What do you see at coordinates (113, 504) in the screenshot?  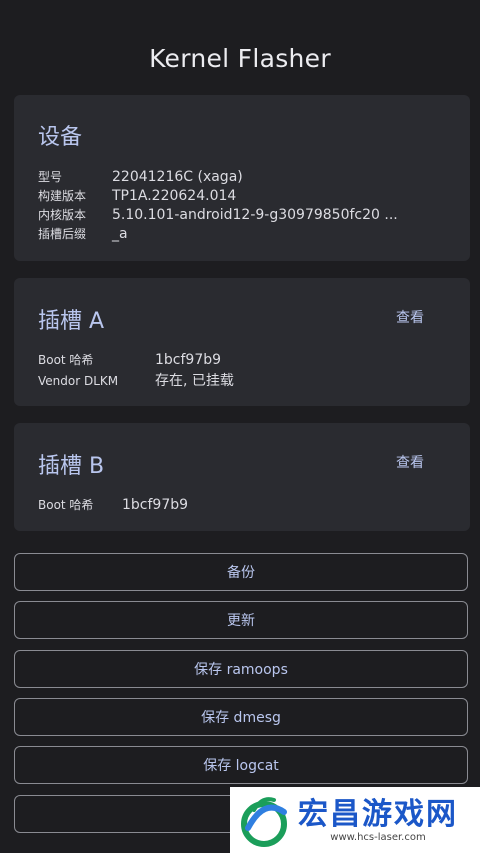 I see `slot-b-row-boot-hash: Boot 哈希 1bcf97b9` at bounding box center [113, 504].